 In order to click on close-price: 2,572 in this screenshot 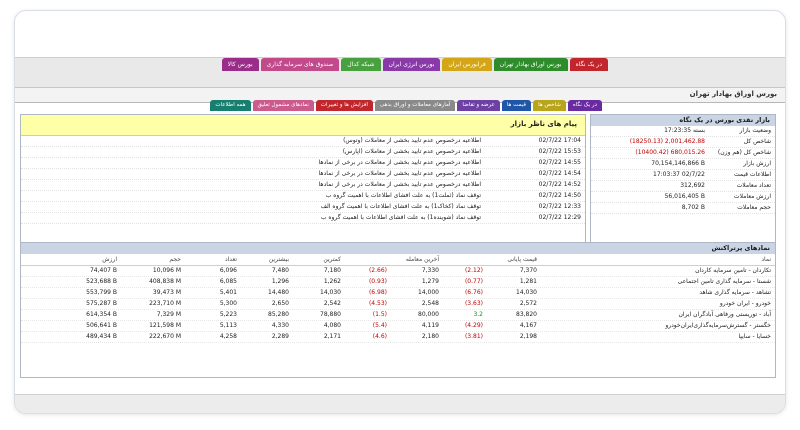, I will do `click(528, 303)`.